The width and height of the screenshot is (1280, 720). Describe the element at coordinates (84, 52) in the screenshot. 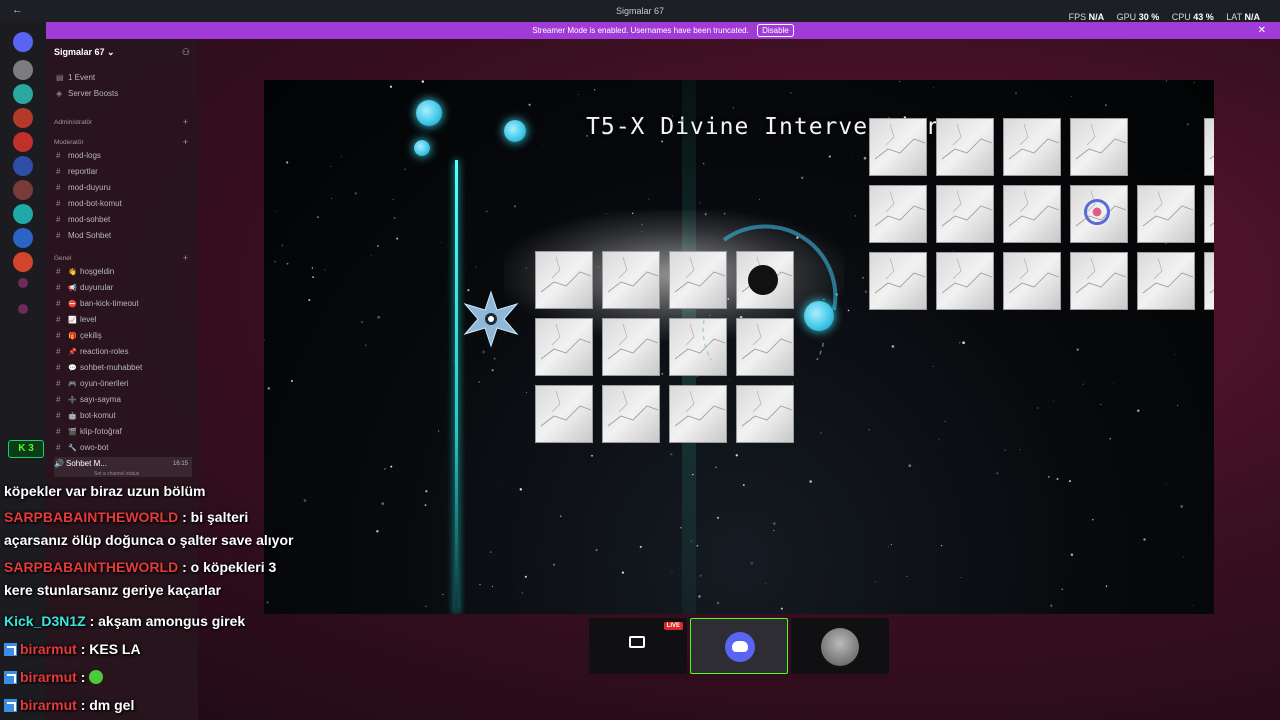

I see `server-name: Sigmalar 67 ⌄` at that location.